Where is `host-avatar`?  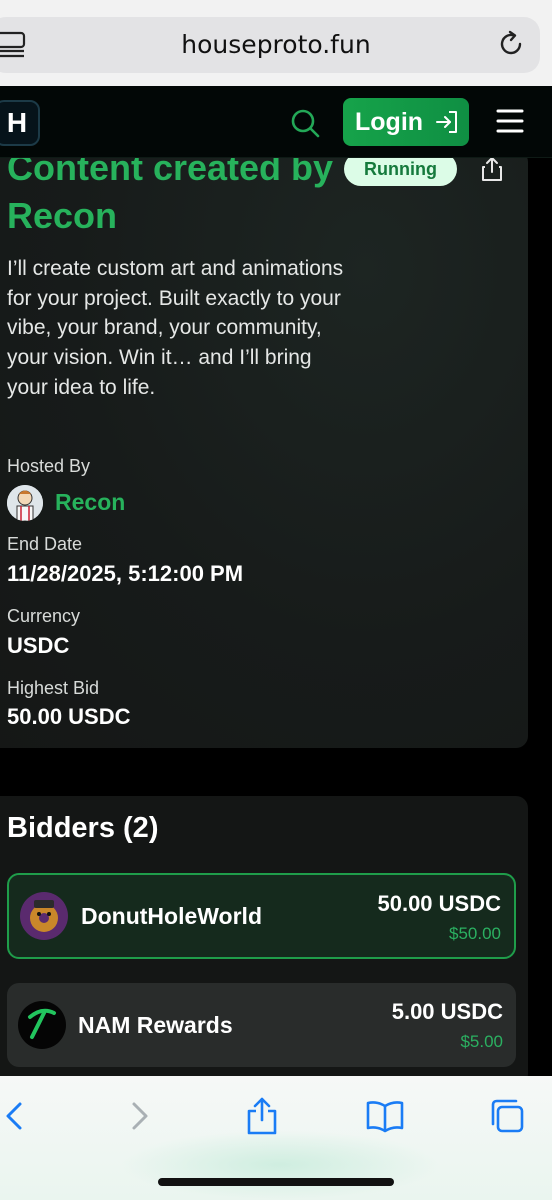 host-avatar is located at coordinates (25, 503).